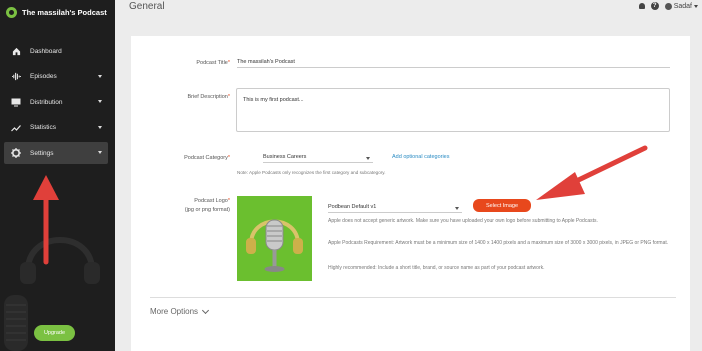 The image size is (702, 351). Describe the element at coordinates (147, 6) in the screenshot. I see `page-title: General` at that location.